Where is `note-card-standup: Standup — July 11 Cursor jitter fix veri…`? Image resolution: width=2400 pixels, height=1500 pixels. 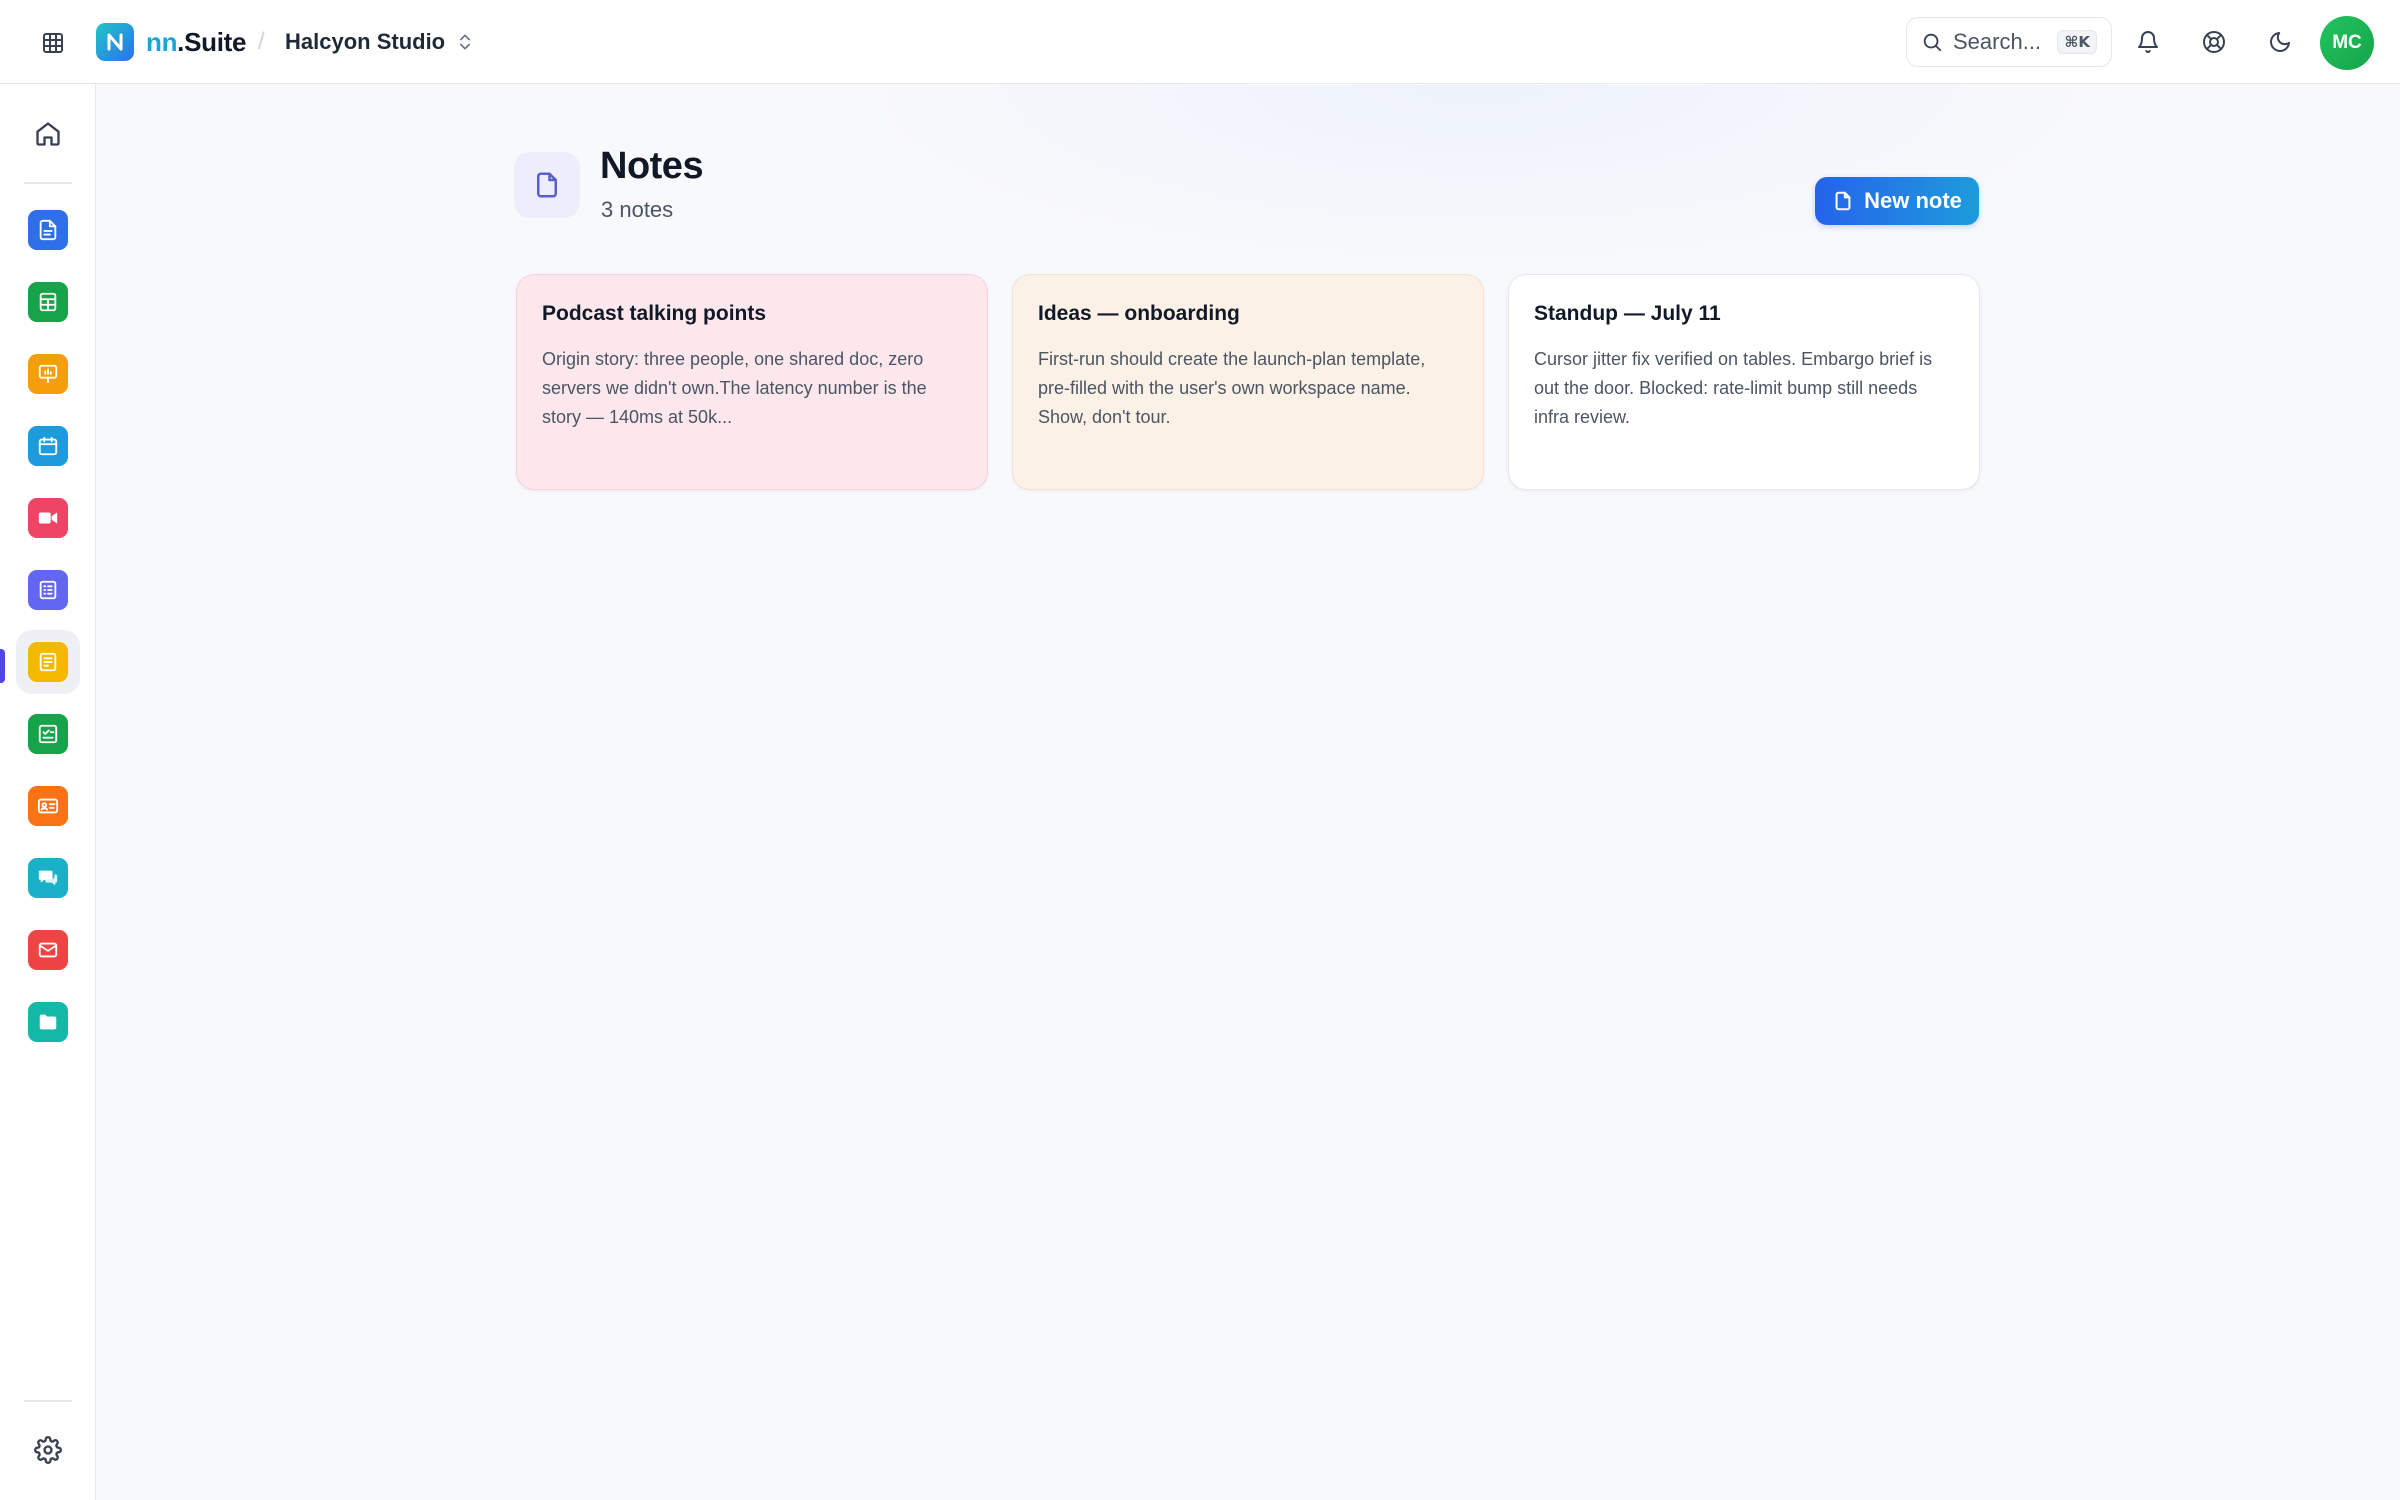
note-card-standup: Standup — July 11 Cursor jitter fix veri… is located at coordinates (1744, 382).